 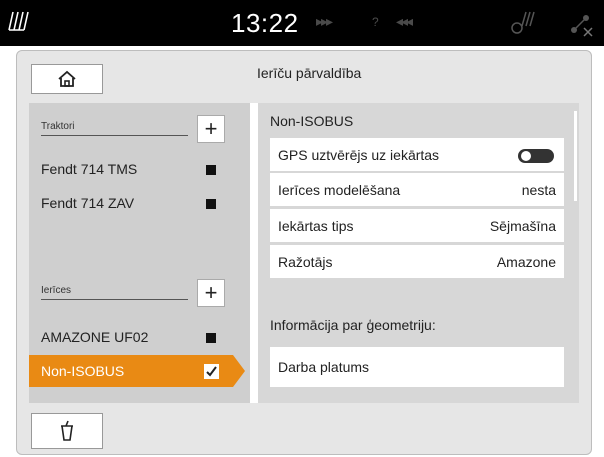 I want to click on list-item-tractor: Fendt 714 ZAV, so click(x=139, y=203).